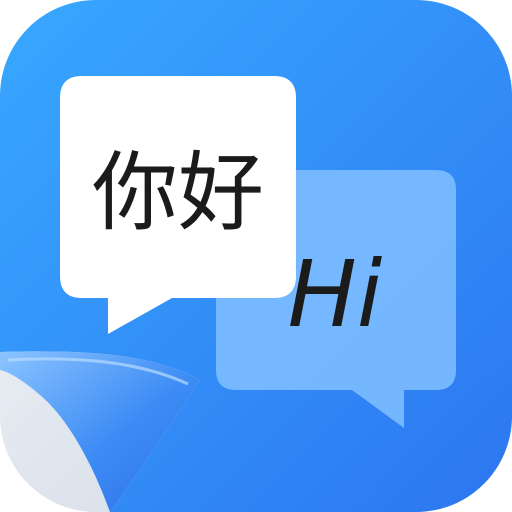 Image resolution: width=512 pixels, height=512 pixels. What do you see at coordinates (335, 294) in the screenshot?
I see `target-bubble-text: Hi` at bounding box center [335, 294].